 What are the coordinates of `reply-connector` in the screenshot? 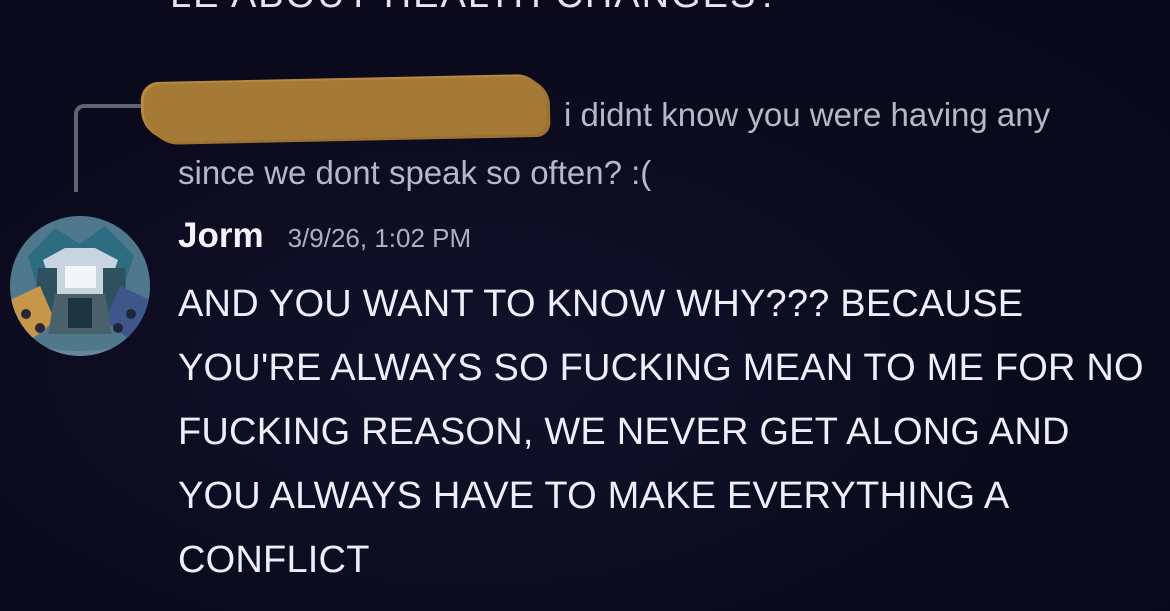 It's located at (109, 148).